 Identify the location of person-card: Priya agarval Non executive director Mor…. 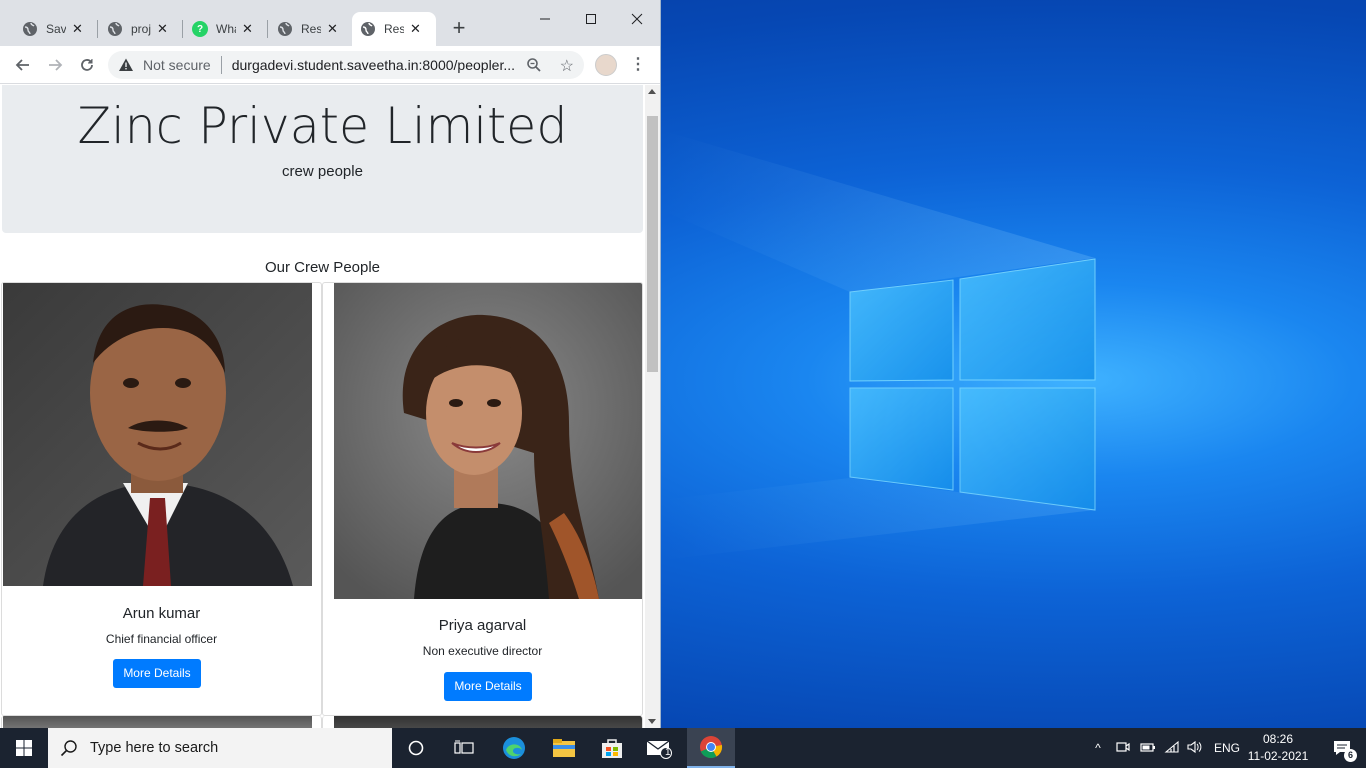
(482, 499).